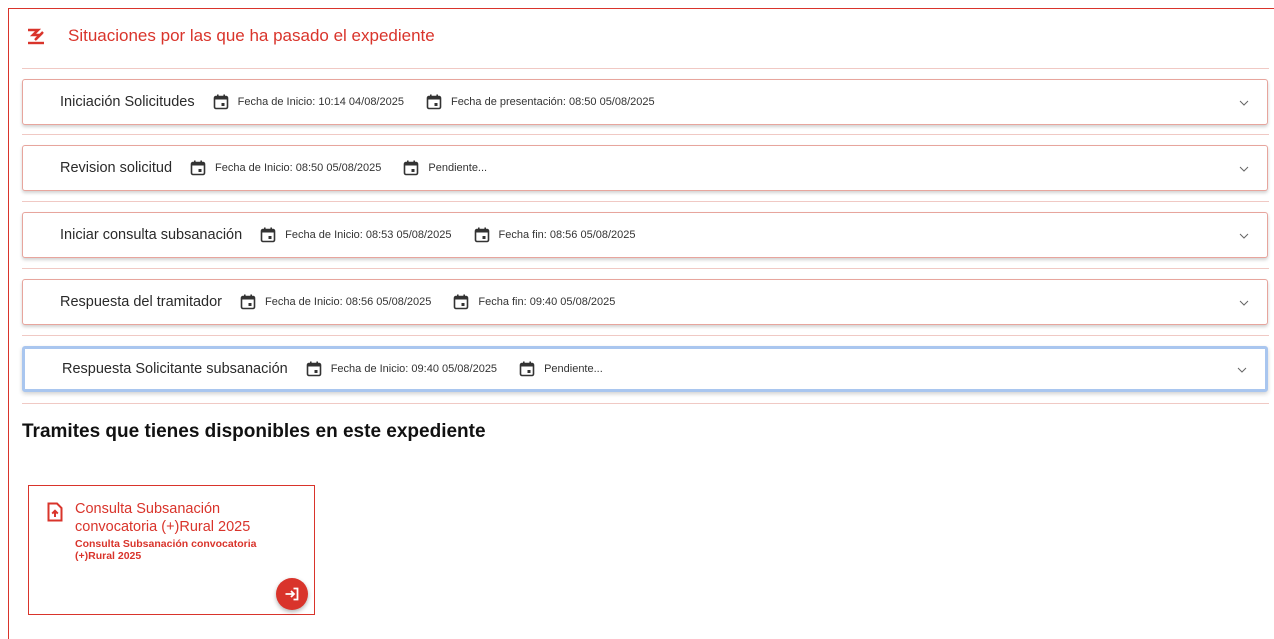 This screenshot has width=1274, height=639. What do you see at coordinates (127, 102) in the screenshot?
I see `situation-title: Iniciación Solicitudes` at bounding box center [127, 102].